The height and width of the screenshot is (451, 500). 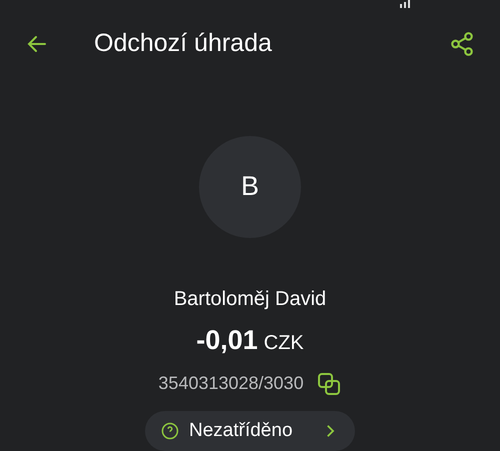 I want to click on help-icon, so click(x=170, y=431).